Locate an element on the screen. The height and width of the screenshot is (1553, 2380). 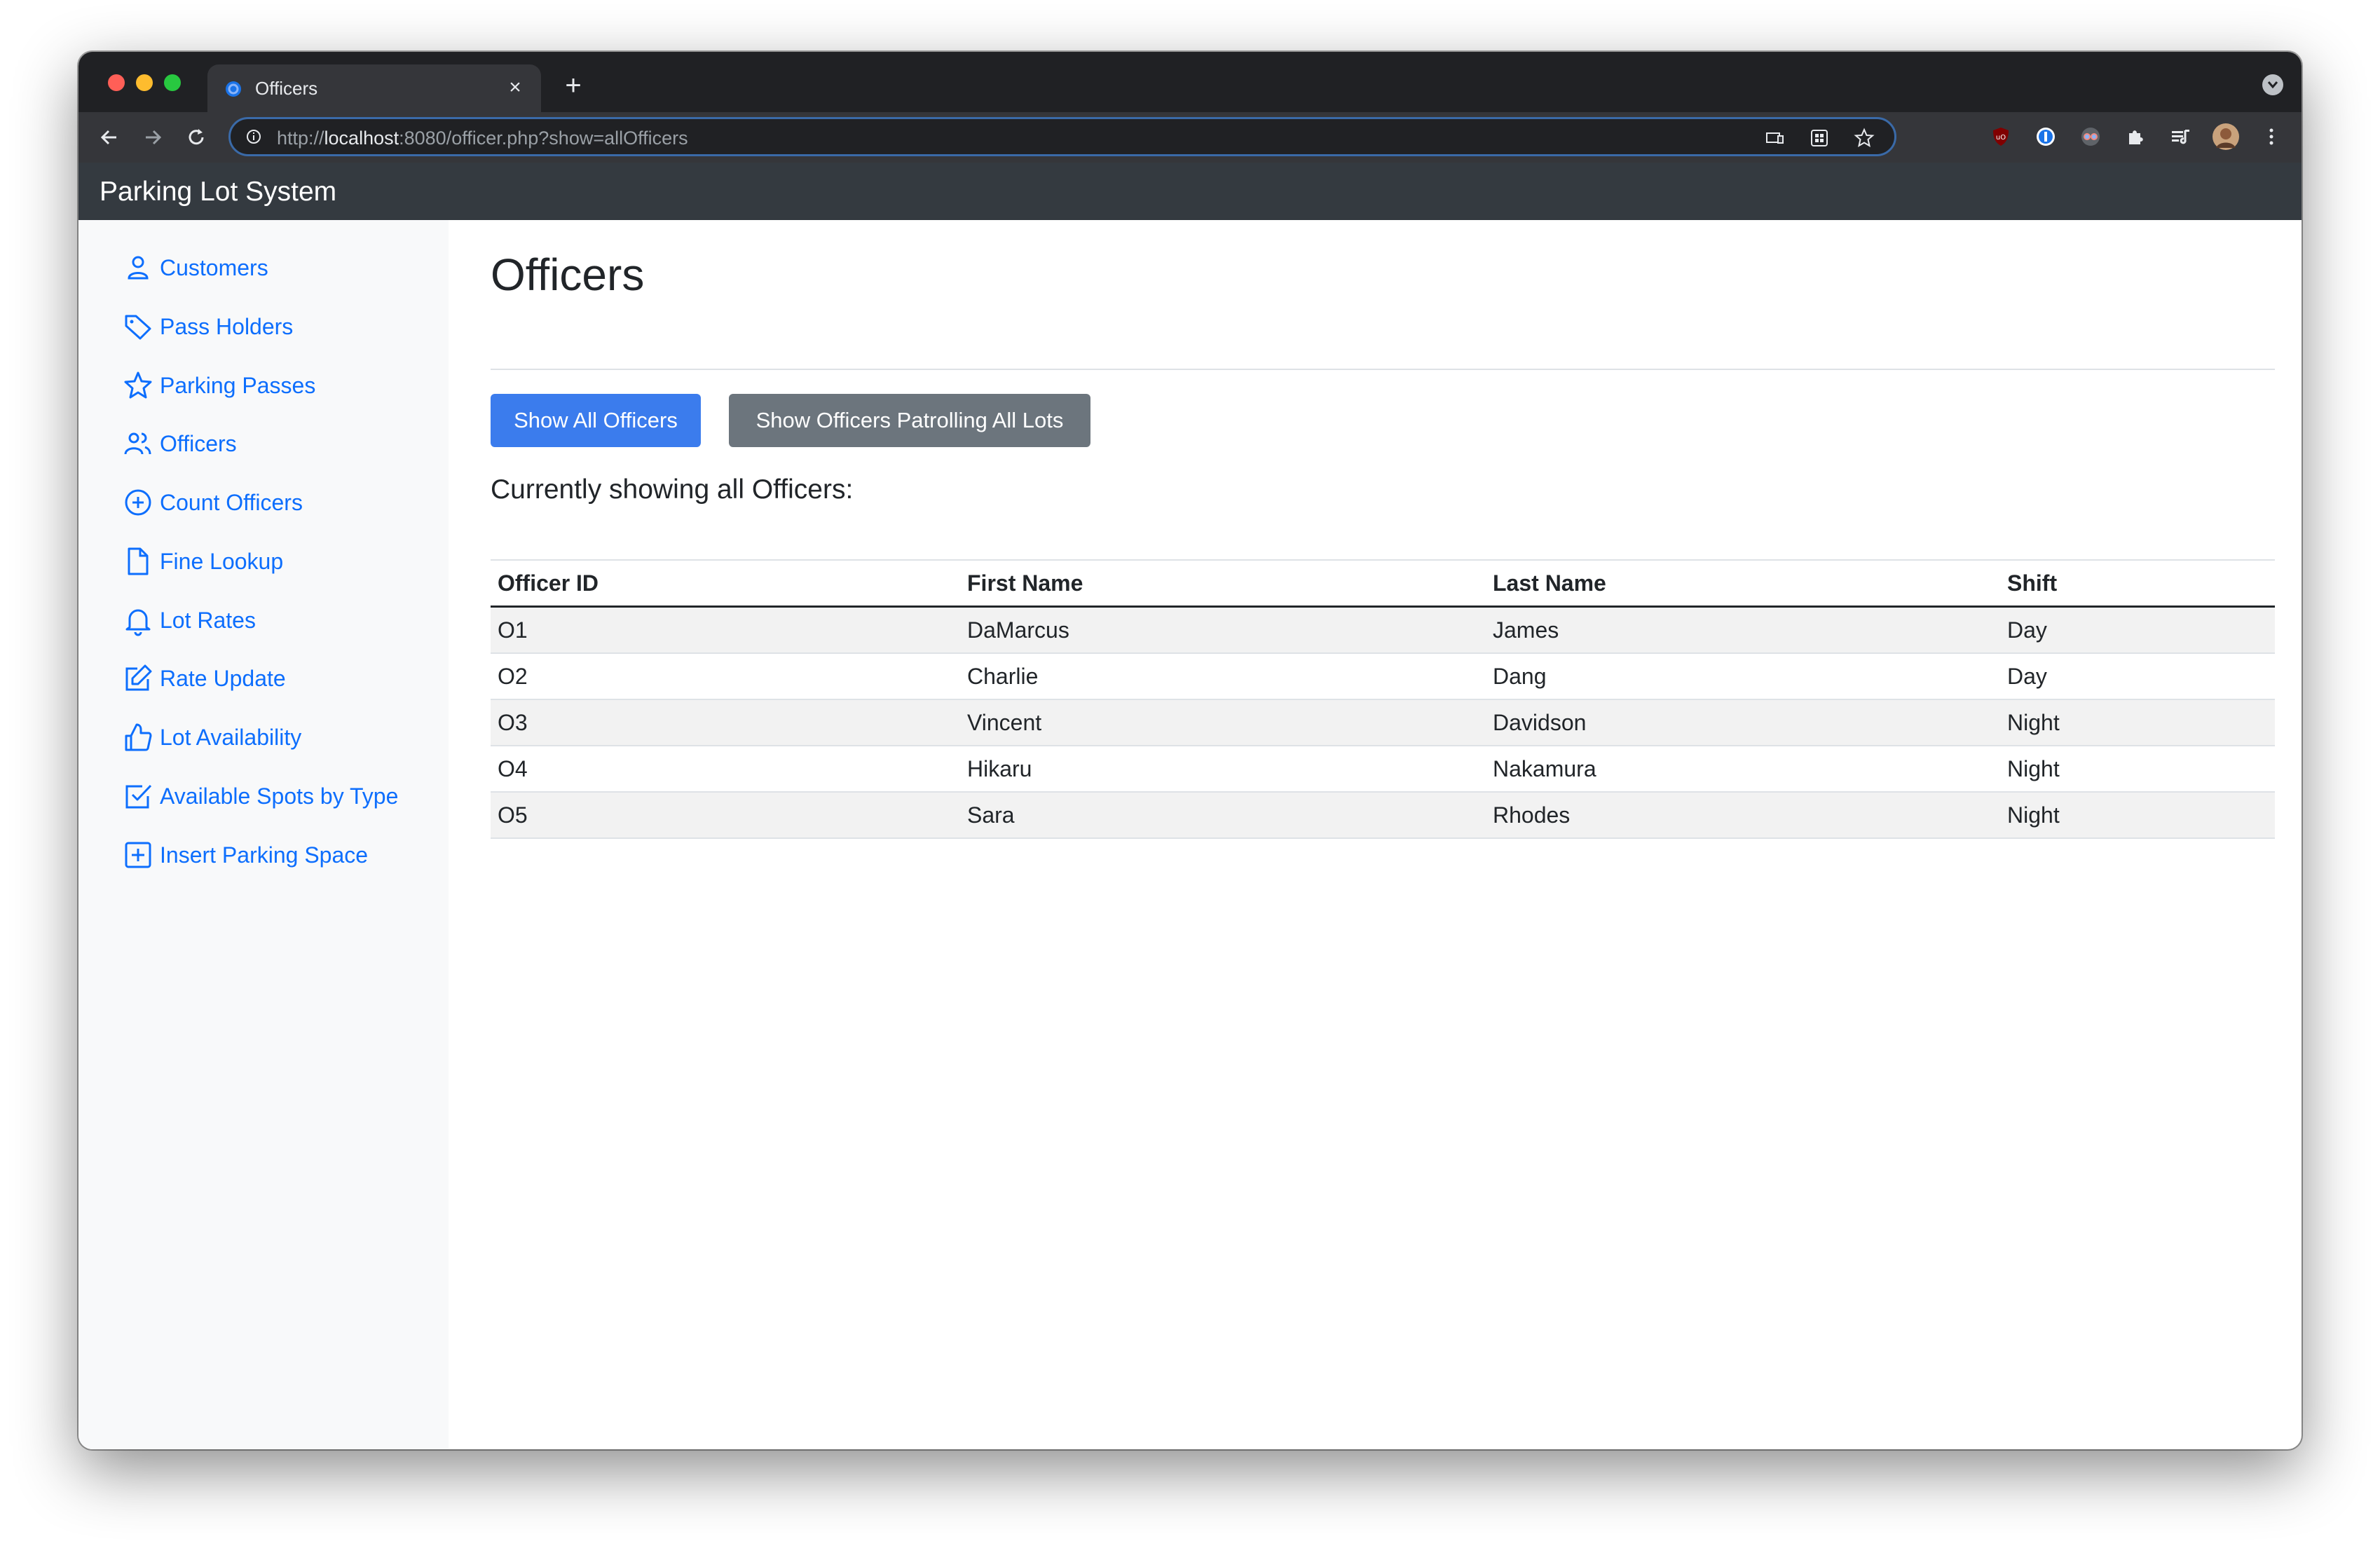
ublock-extension-icon: uO is located at coordinates (2001, 137).